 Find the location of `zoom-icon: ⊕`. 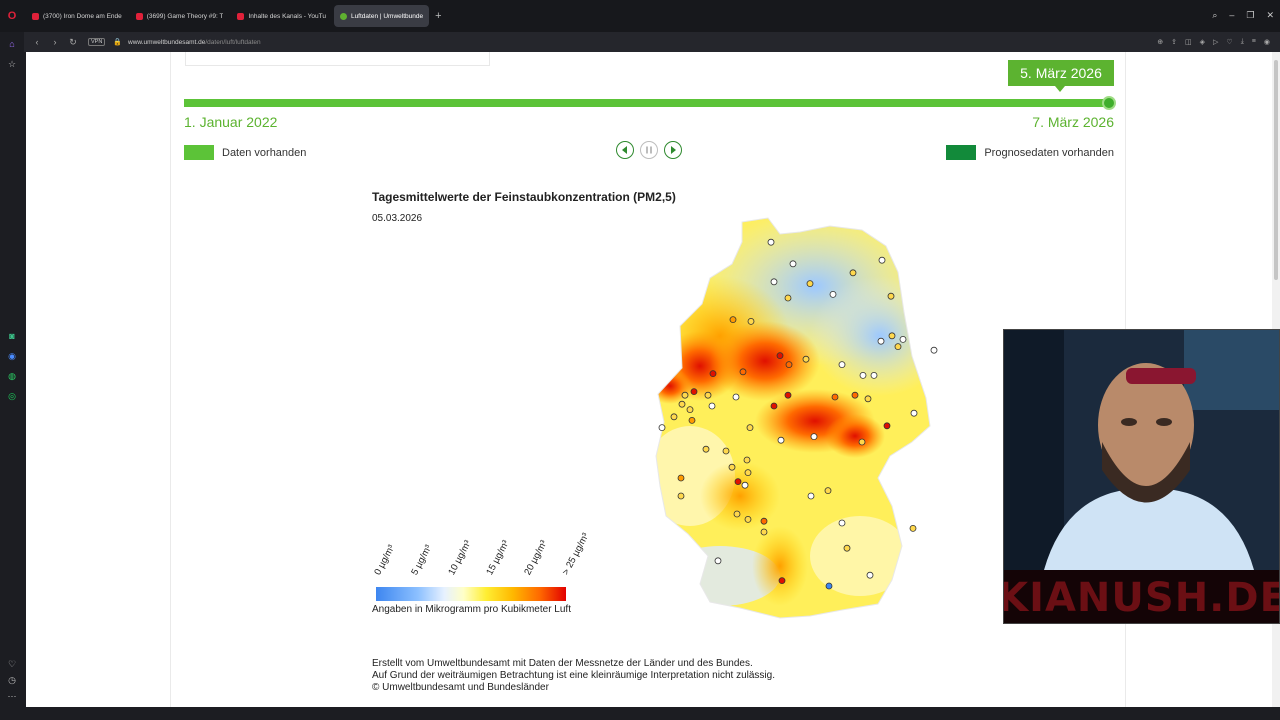

zoom-icon: ⊕ is located at coordinates (1160, 42).